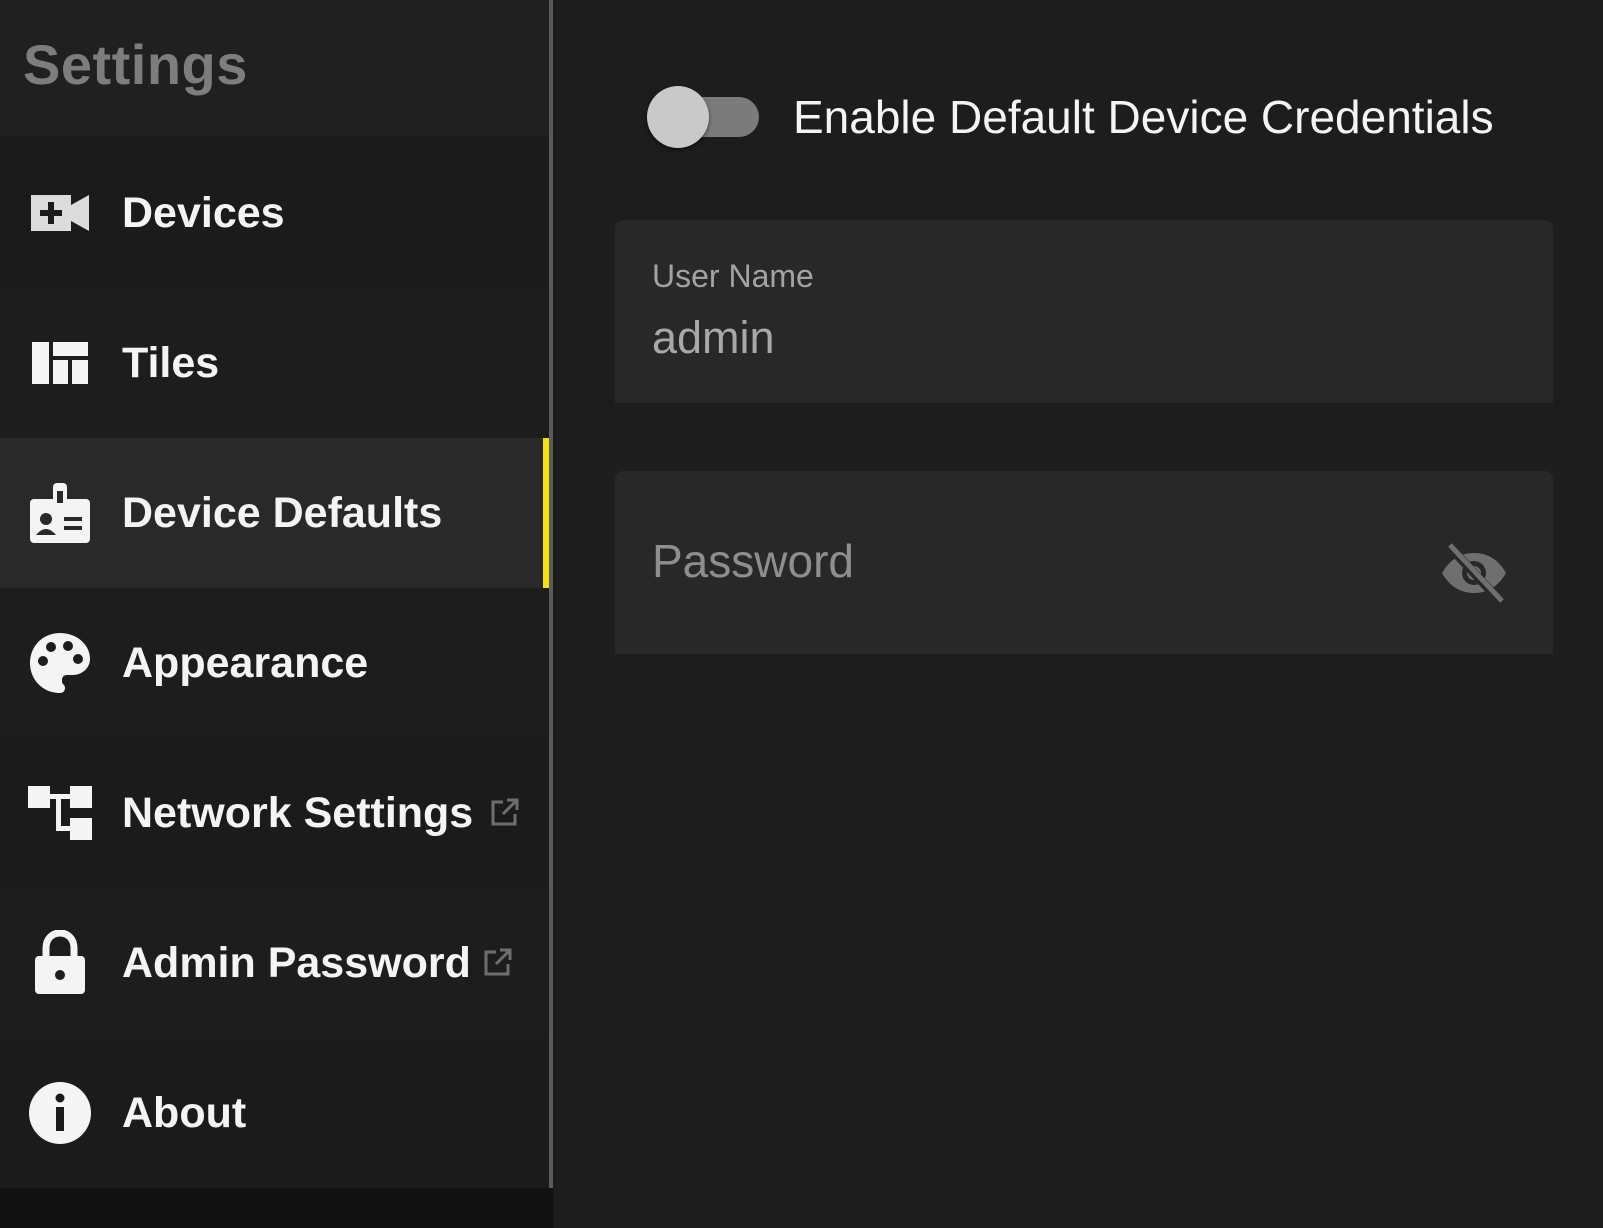 This screenshot has width=1603, height=1228. Describe the element at coordinates (1474, 573) in the screenshot. I see `eye-off-icon` at that location.